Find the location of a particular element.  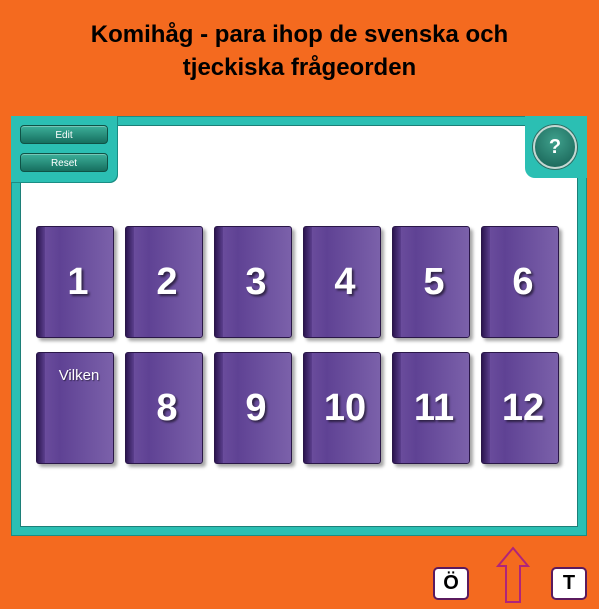

card-number: 9 is located at coordinates (256, 407).